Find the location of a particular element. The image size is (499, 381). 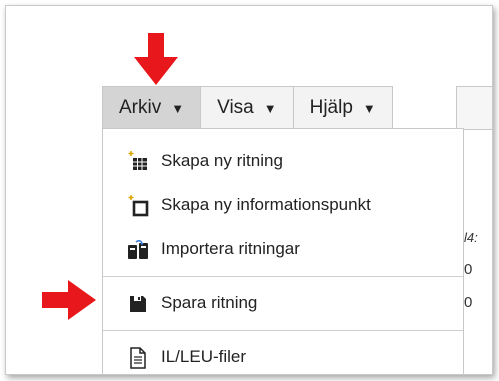

import-icon is located at coordinates (138, 249).